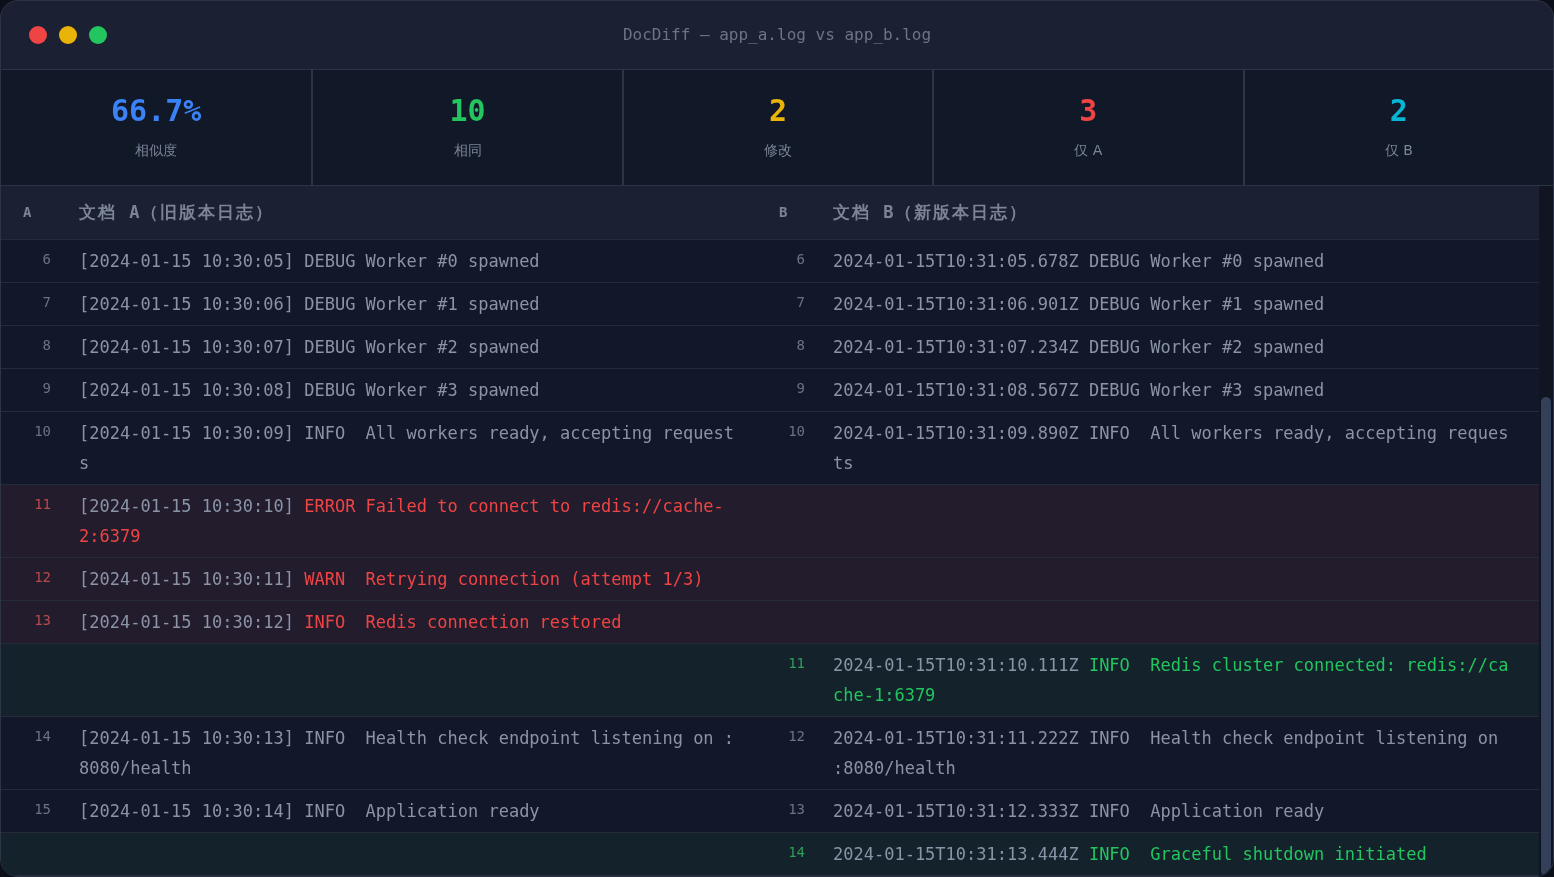  I want to click on log-line: 2024-01-15T10:31:08.567Z DEBUG Worker #3 spawned, so click(1079, 390).